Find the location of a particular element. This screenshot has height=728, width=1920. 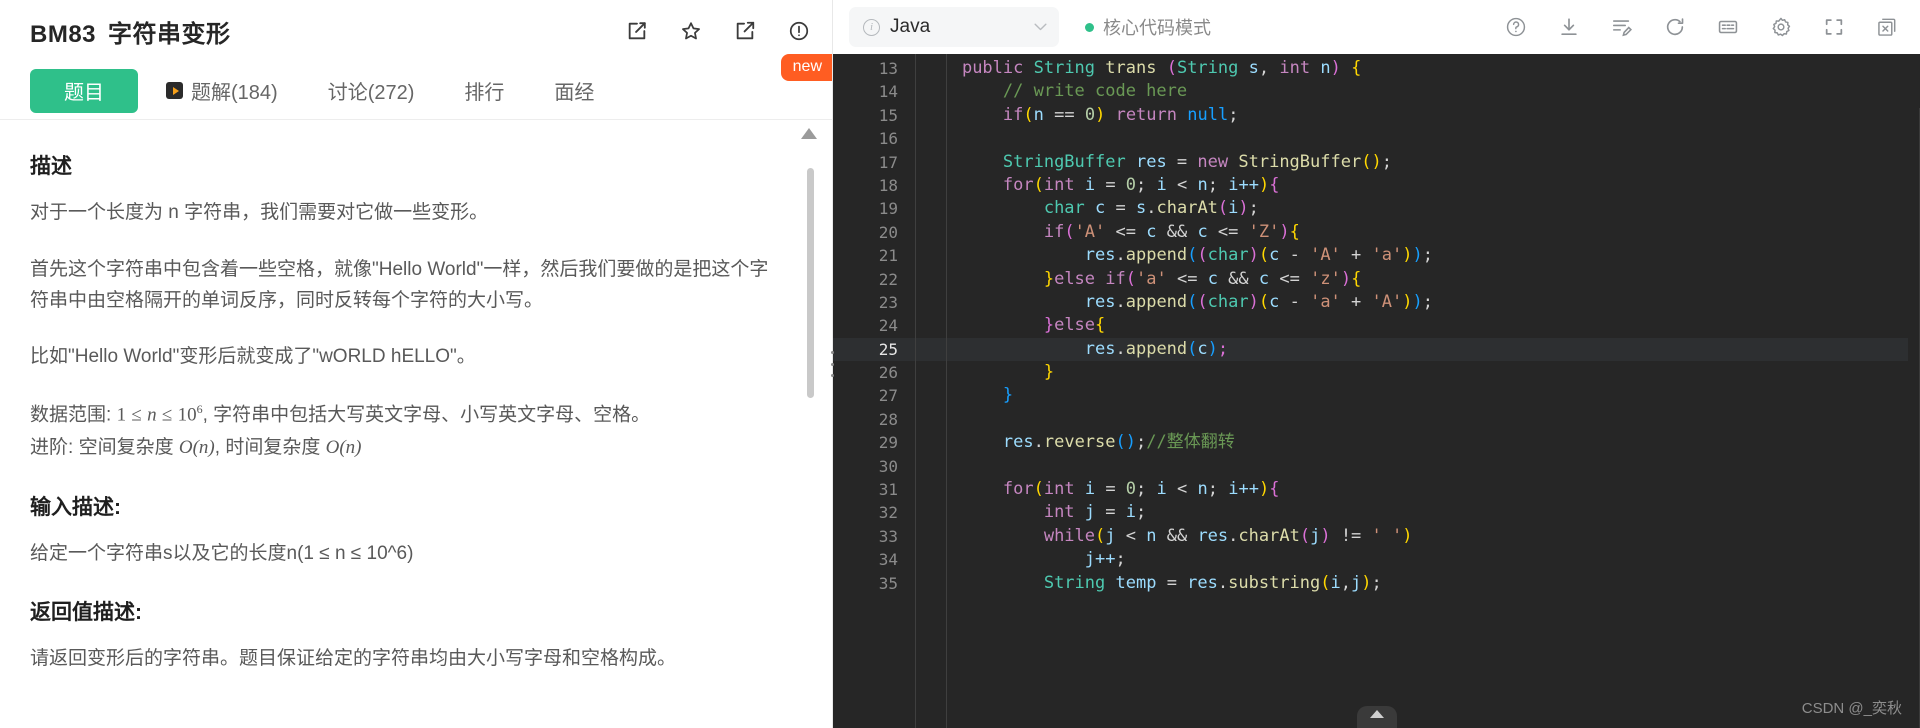

tab-ranking: 排行 is located at coordinates (484, 91).